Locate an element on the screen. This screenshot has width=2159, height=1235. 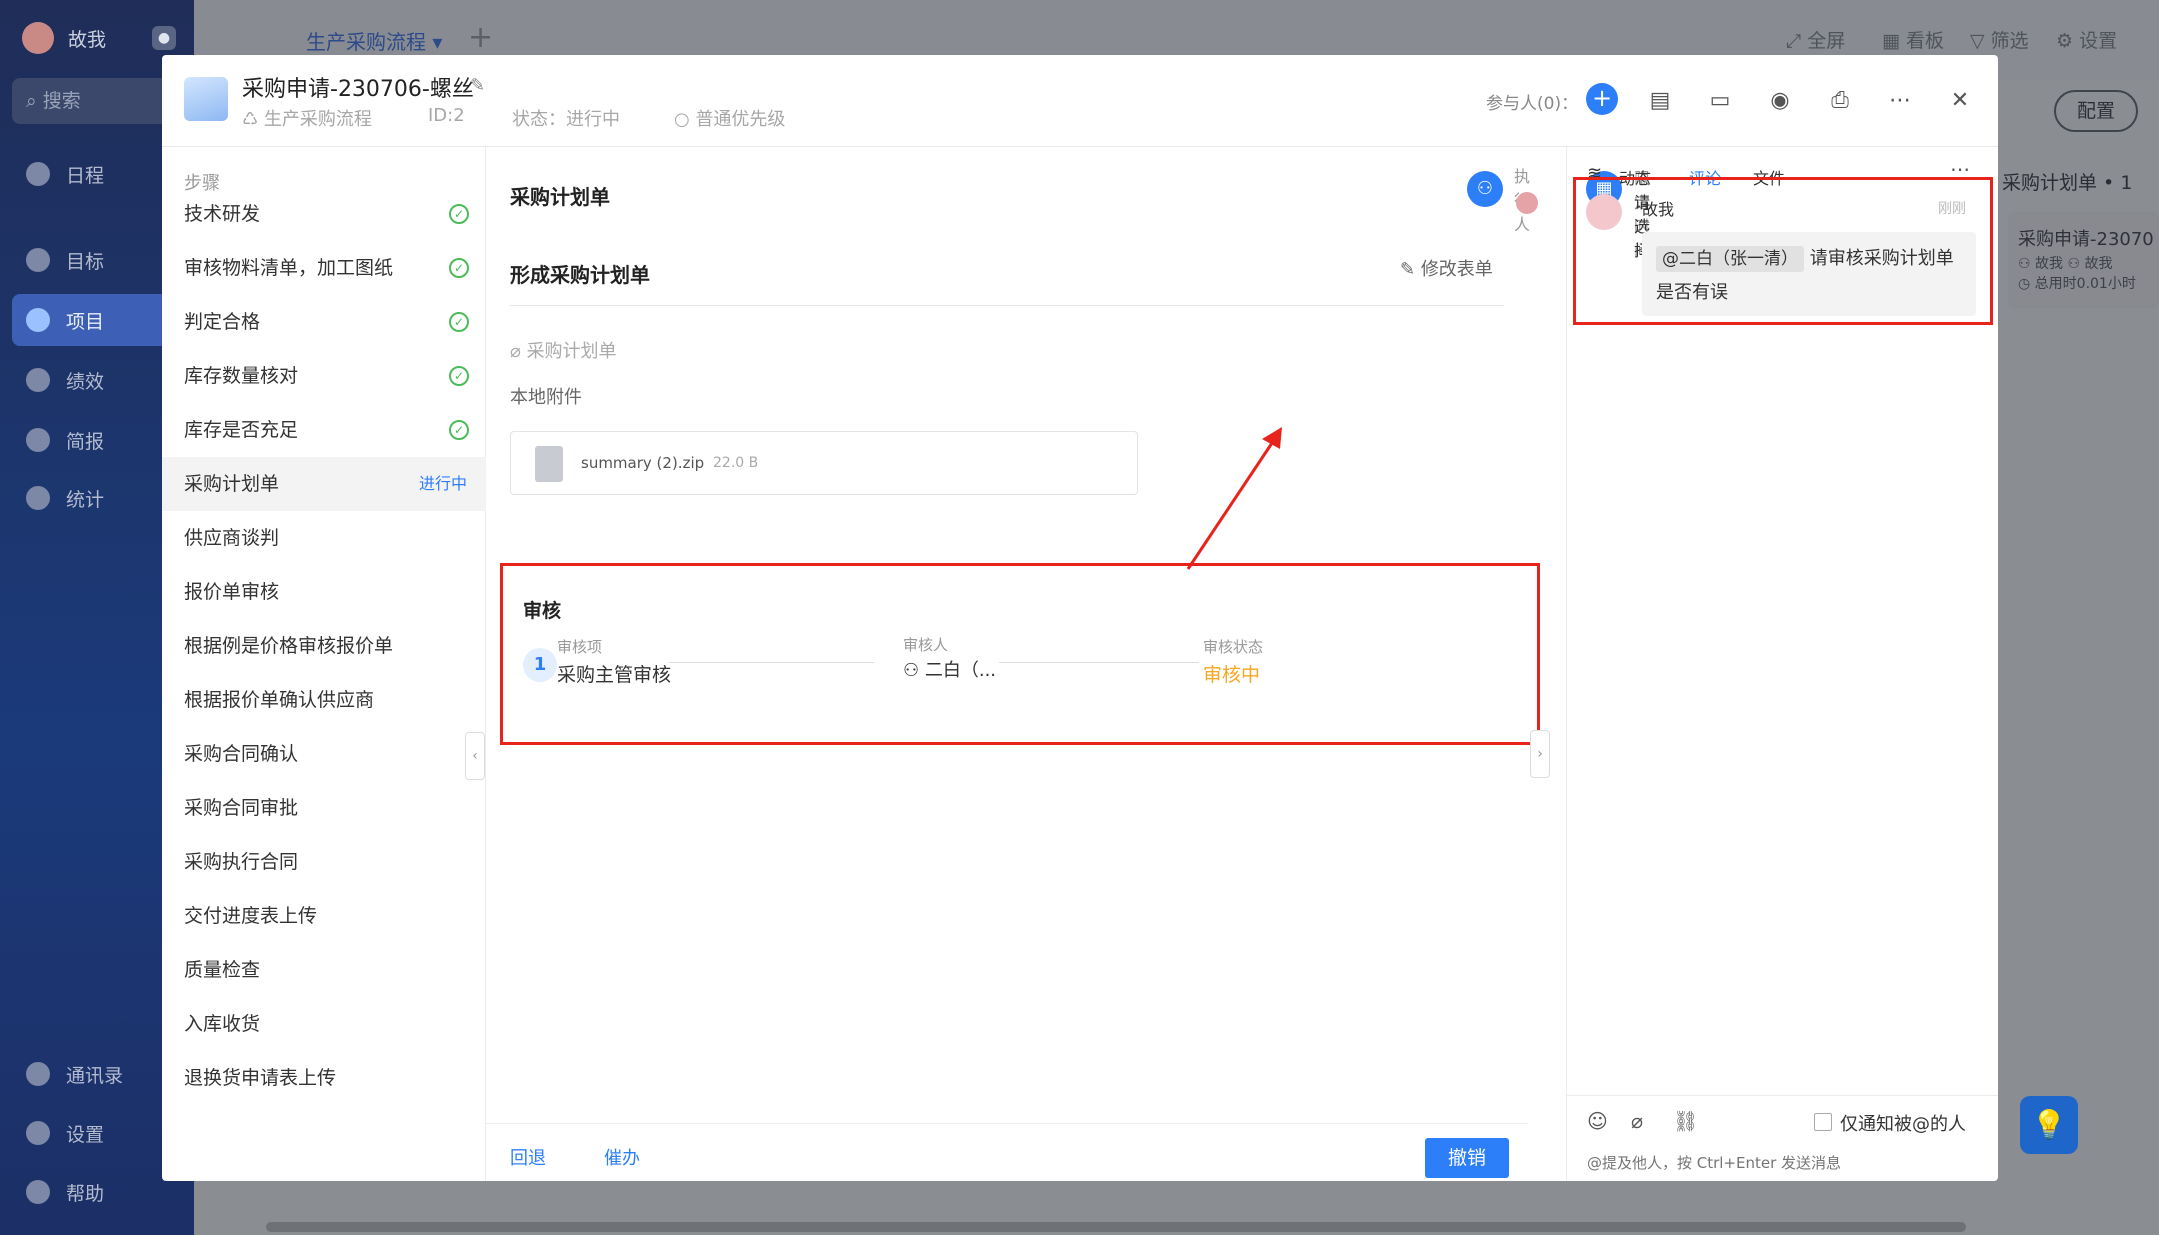
attachment-field: ⌀ 采购计划单 is located at coordinates (563, 351).